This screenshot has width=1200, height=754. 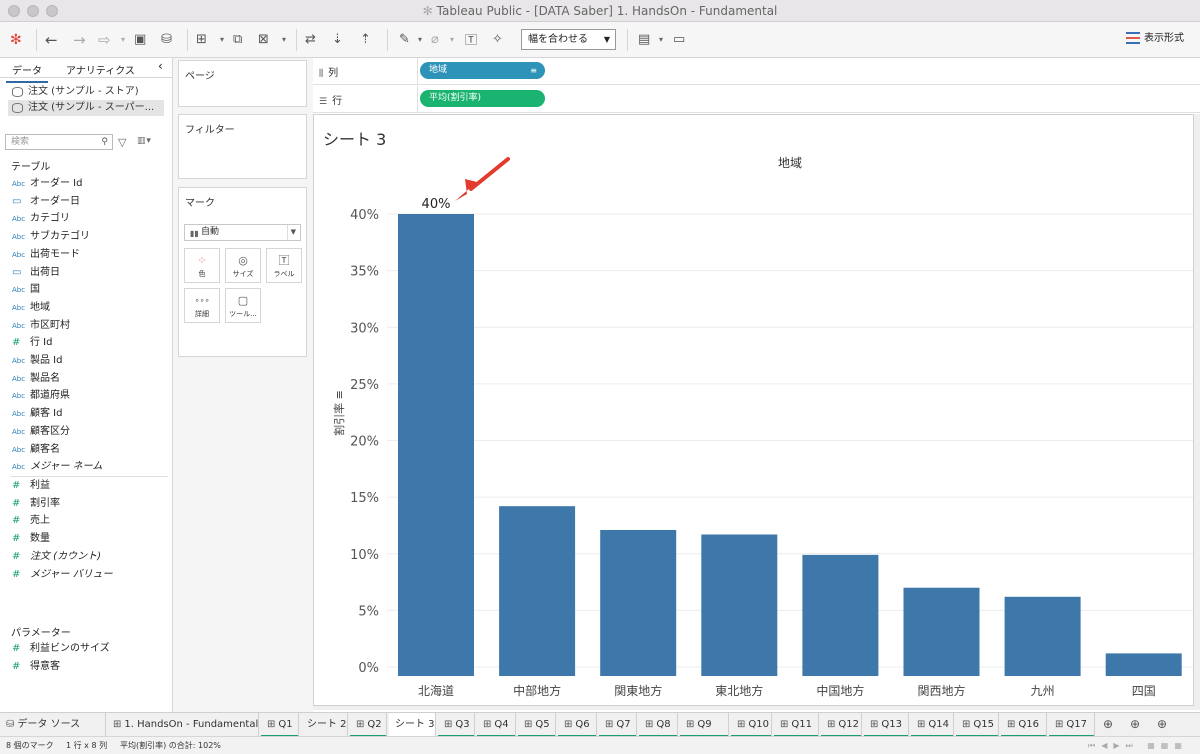 What do you see at coordinates (46, 201) in the screenshot?
I see `dimension-field: ▭ オーダー日` at bounding box center [46, 201].